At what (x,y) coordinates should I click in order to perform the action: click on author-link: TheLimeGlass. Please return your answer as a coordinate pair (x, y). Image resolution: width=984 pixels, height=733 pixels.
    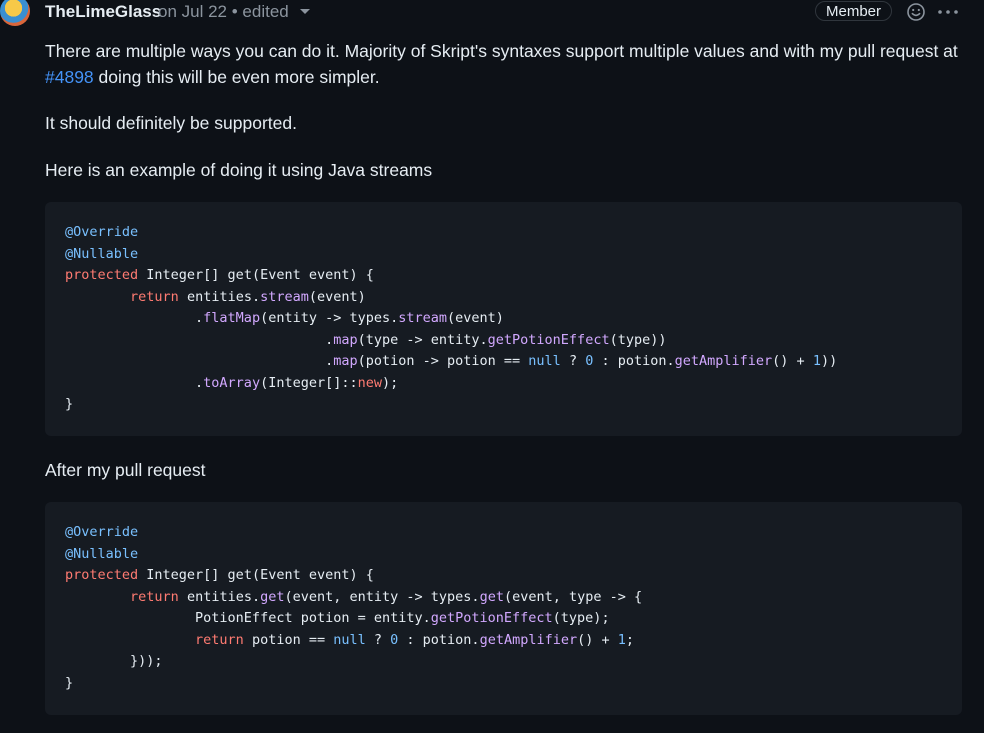
    Looking at the image, I should click on (103, 12).